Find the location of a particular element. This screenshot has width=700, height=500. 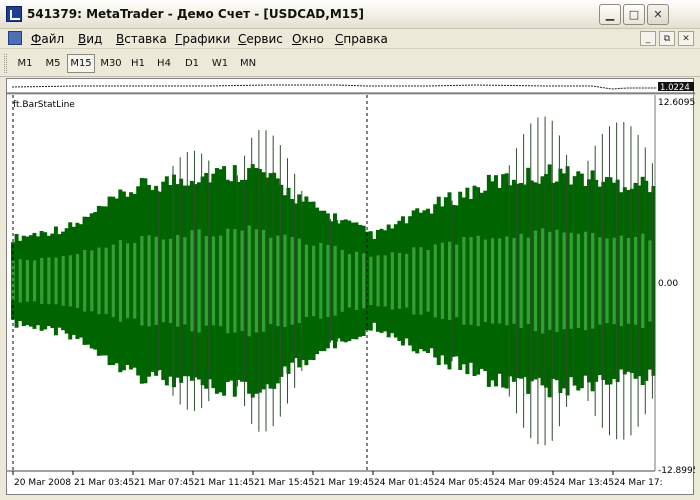

timeframe-m30-button: M30 is located at coordinates (111, 63).